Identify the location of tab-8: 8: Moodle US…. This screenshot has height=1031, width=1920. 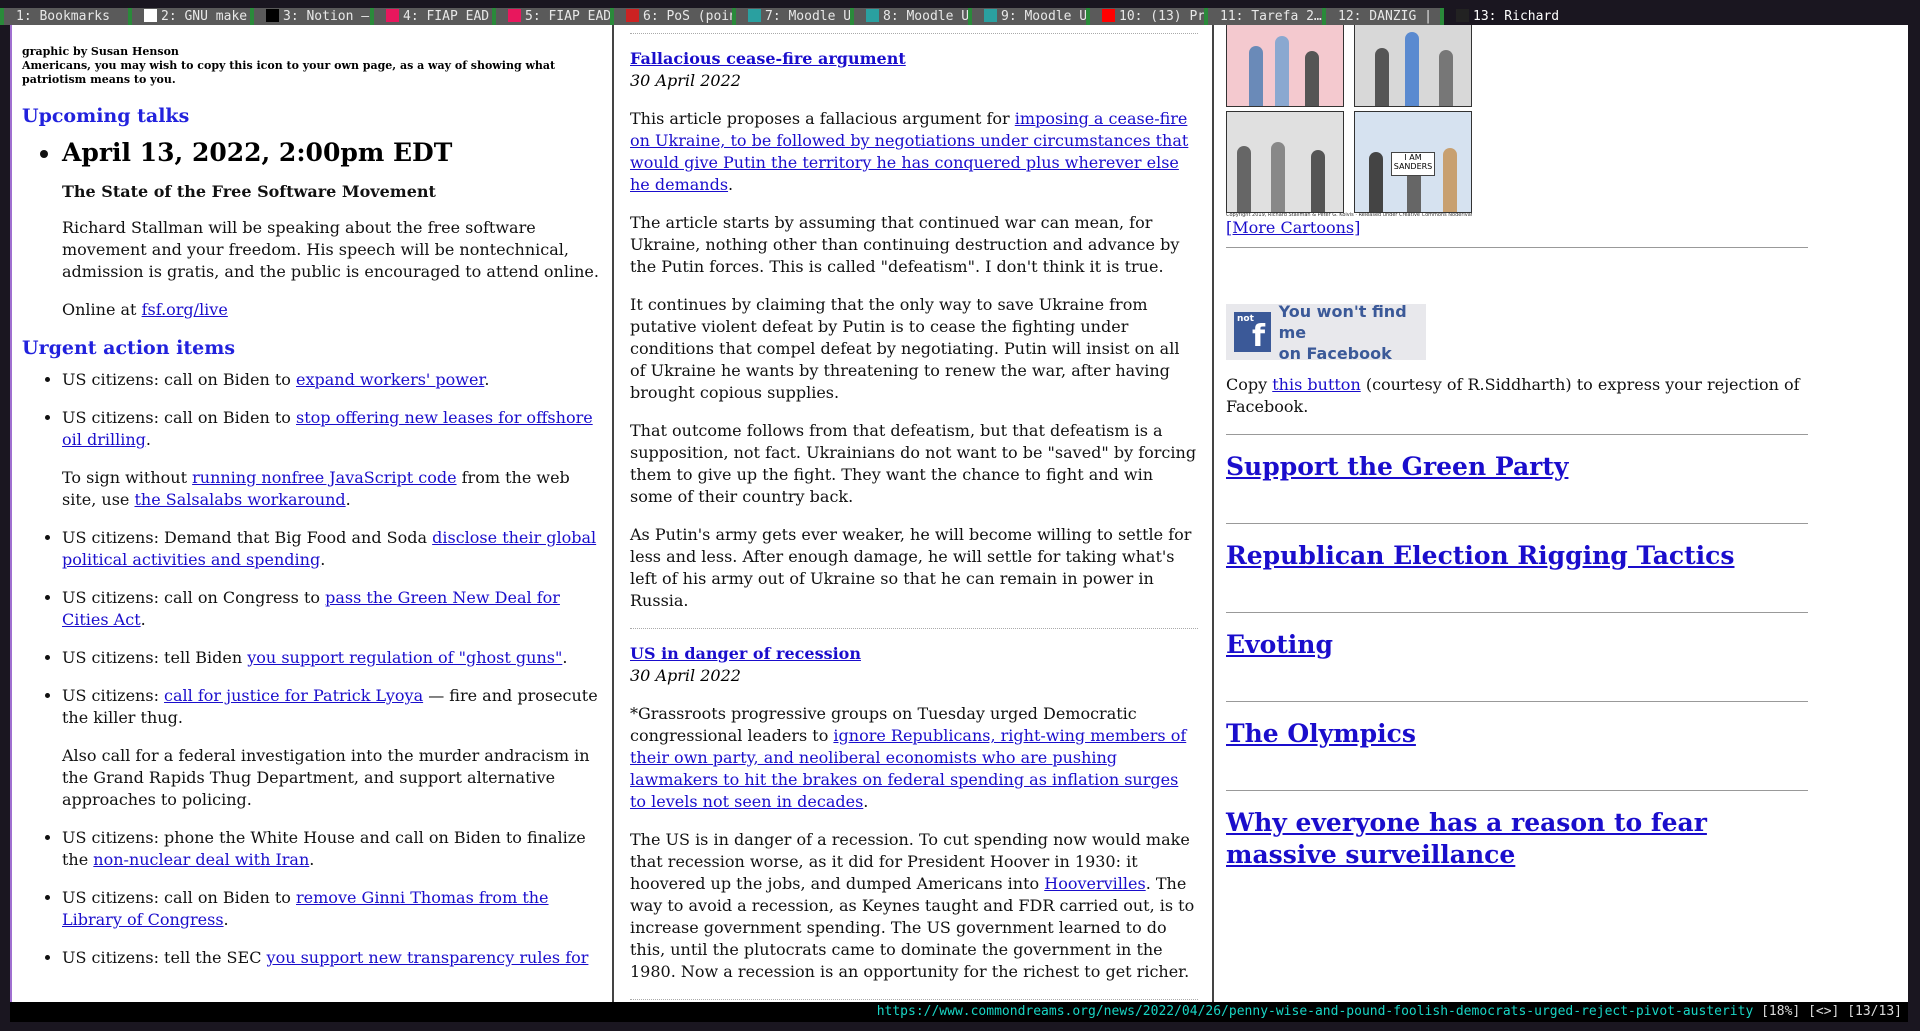
(909, 16).